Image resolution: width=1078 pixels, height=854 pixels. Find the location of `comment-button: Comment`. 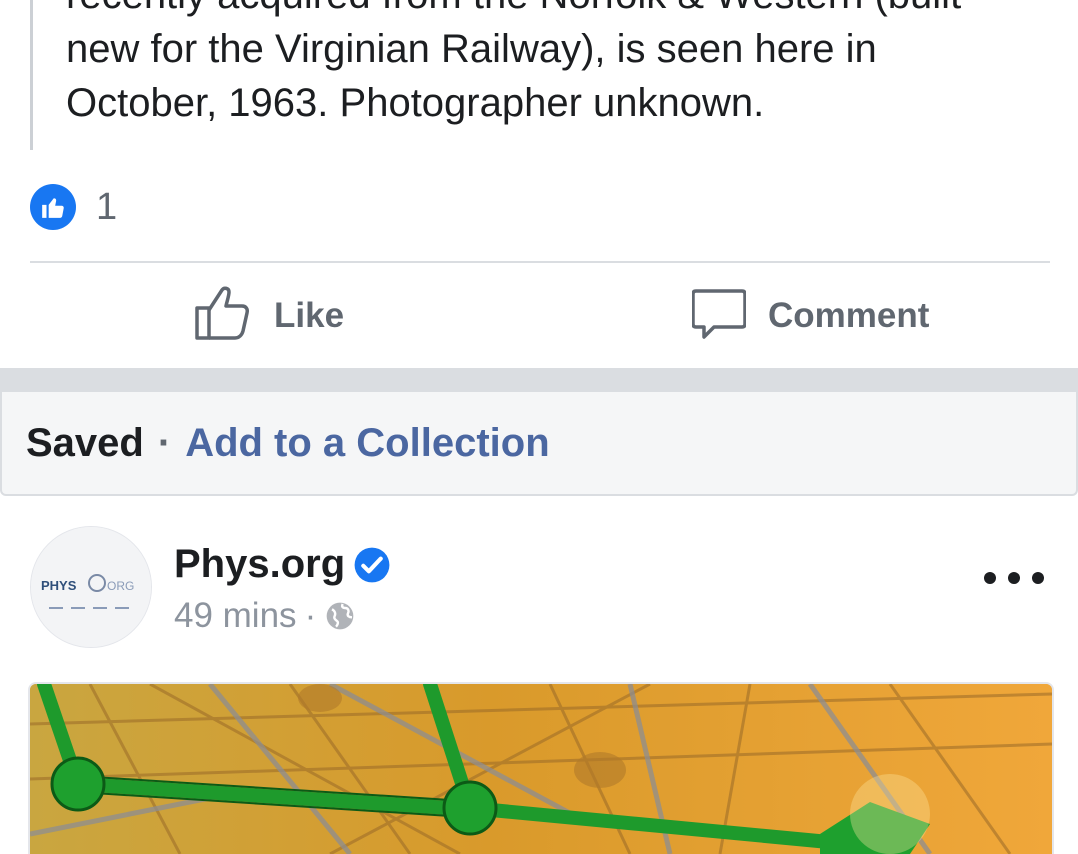

comment-button: Comment is located at coordinates (810, 316).